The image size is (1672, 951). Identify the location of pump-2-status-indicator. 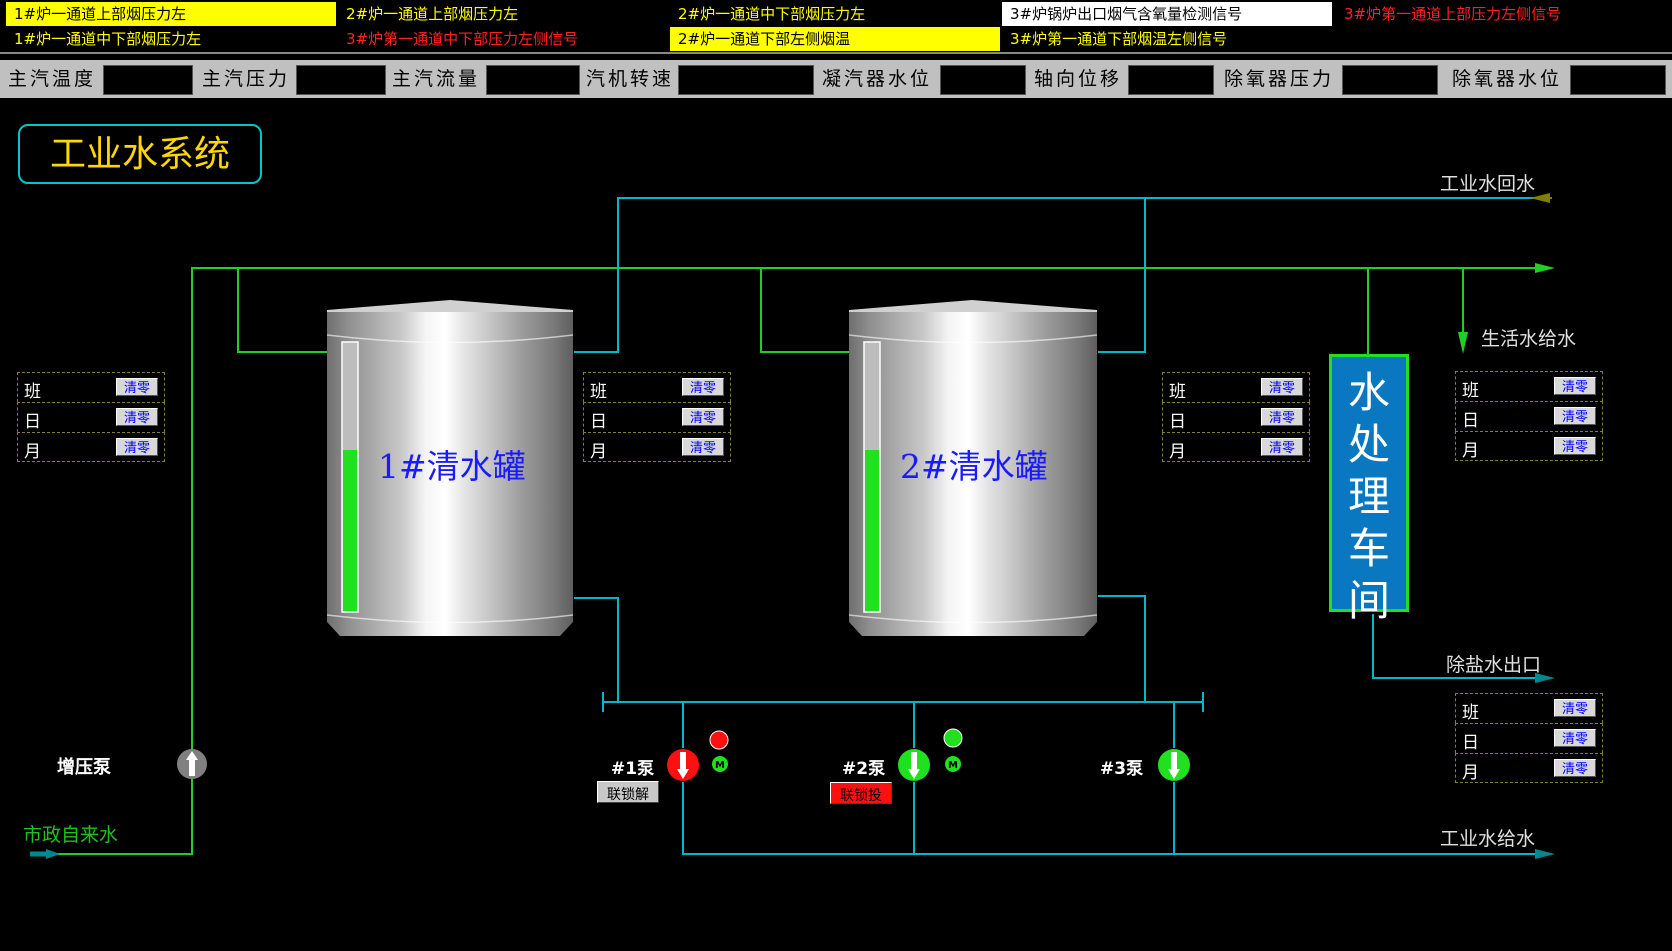
(953, 738).